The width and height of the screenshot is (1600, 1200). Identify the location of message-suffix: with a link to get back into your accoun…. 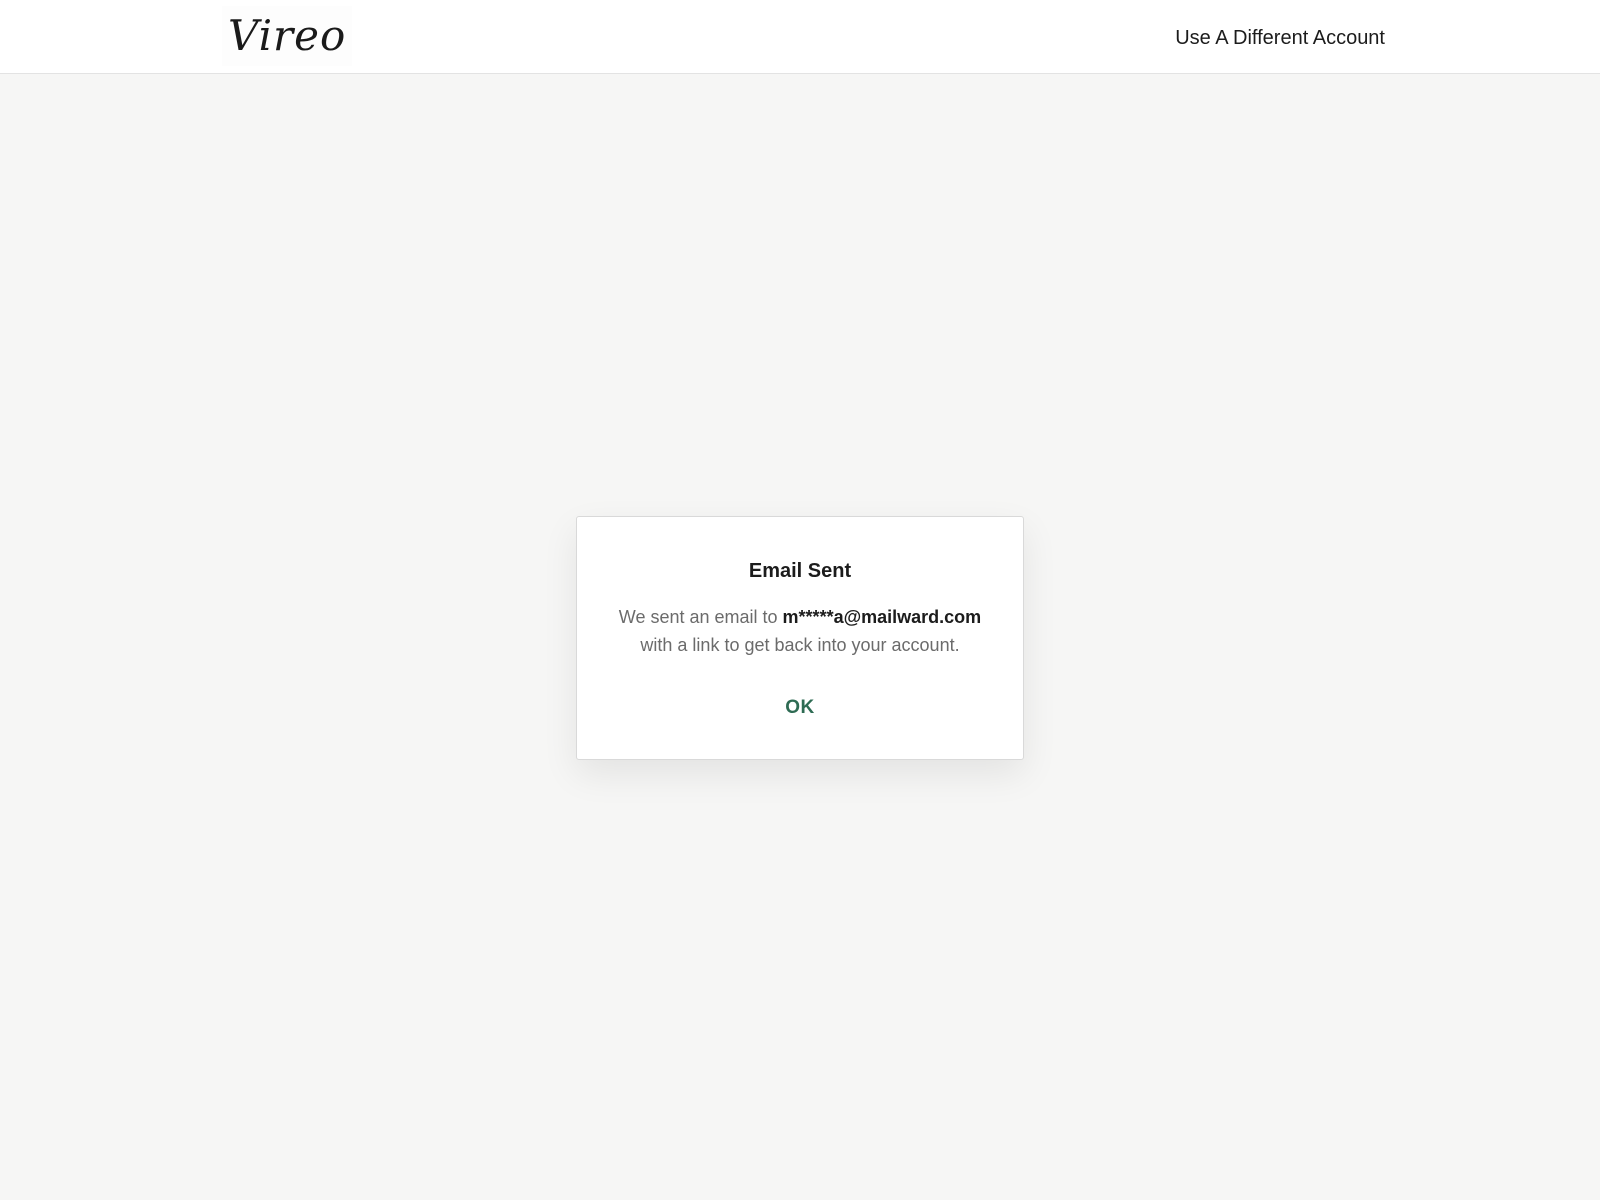
(800, 645).